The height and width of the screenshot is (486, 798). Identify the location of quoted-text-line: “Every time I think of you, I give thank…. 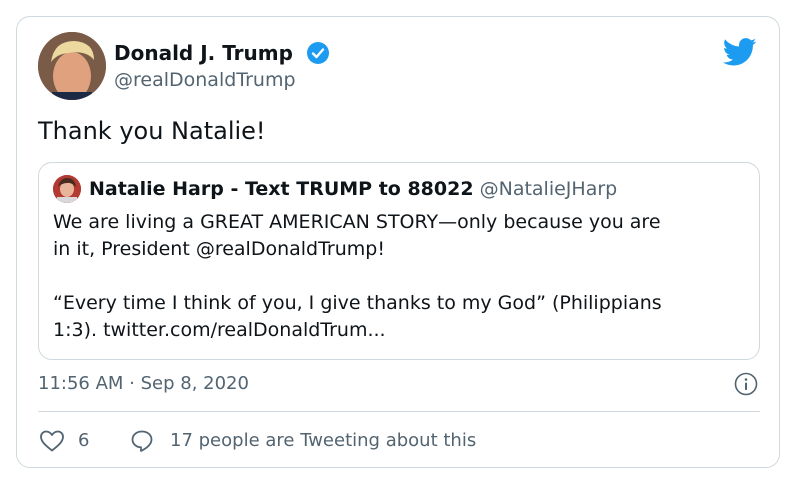
(357, 303).